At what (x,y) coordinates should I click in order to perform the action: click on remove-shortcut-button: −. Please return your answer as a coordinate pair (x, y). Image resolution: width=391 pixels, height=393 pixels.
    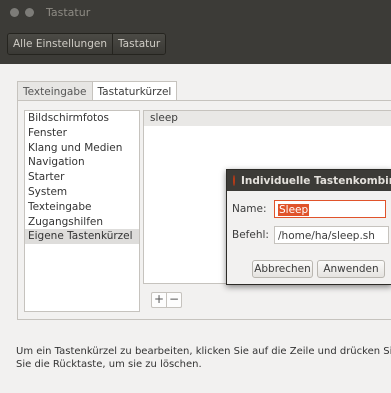
    Looking at the image, I should click on (173, 300).